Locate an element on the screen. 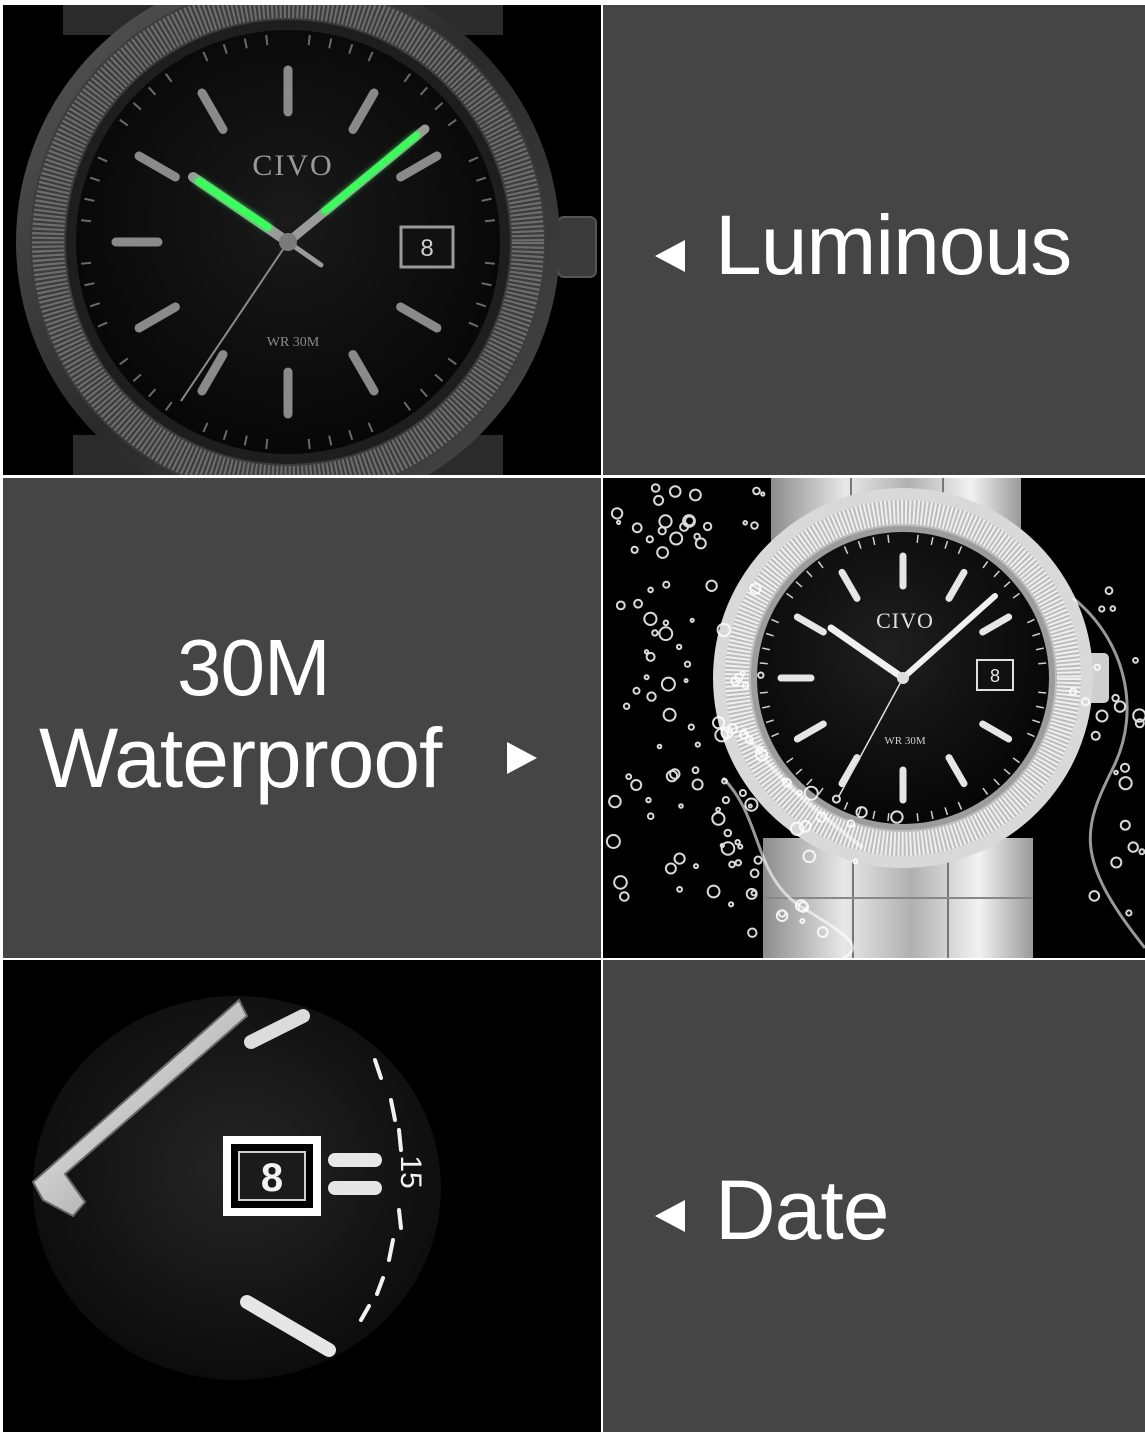 The width and height of the screenshot is (1145, 1432). date-label: Date is located at coordinates (802, 1210).